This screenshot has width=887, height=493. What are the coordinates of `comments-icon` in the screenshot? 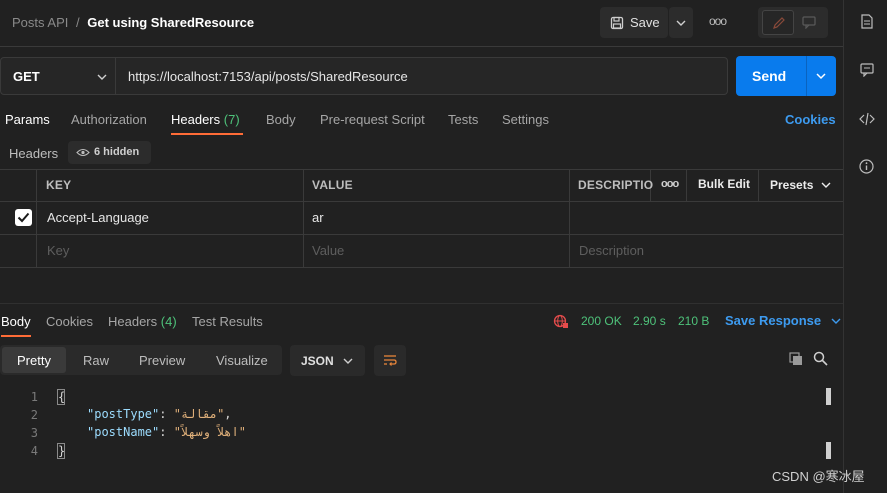 It's located at (867, 70).